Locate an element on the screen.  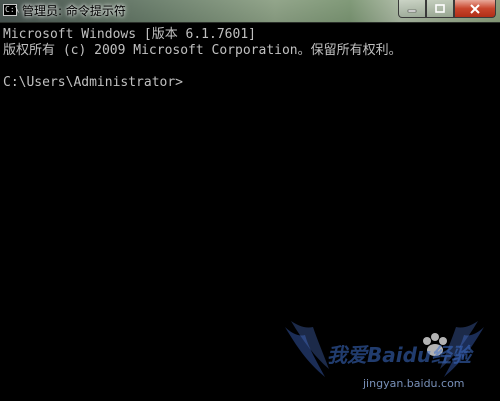
maximize-button is located at coordinates (440, 9).